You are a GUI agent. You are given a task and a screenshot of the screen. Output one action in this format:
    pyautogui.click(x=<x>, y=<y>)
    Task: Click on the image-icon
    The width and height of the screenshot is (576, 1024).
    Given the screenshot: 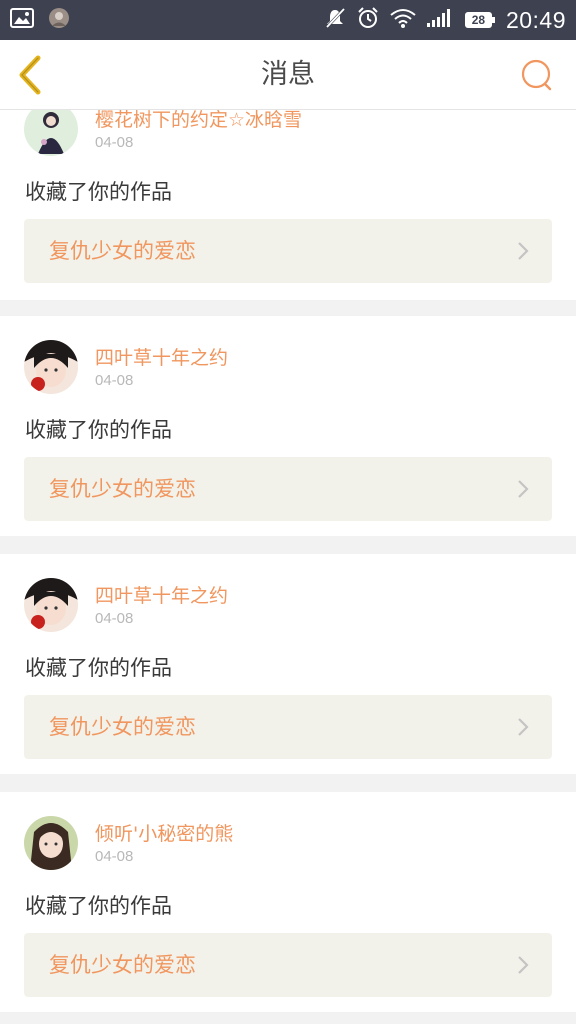 What is the action you would take?
    pyautogui.click(x=22, y=20)
    